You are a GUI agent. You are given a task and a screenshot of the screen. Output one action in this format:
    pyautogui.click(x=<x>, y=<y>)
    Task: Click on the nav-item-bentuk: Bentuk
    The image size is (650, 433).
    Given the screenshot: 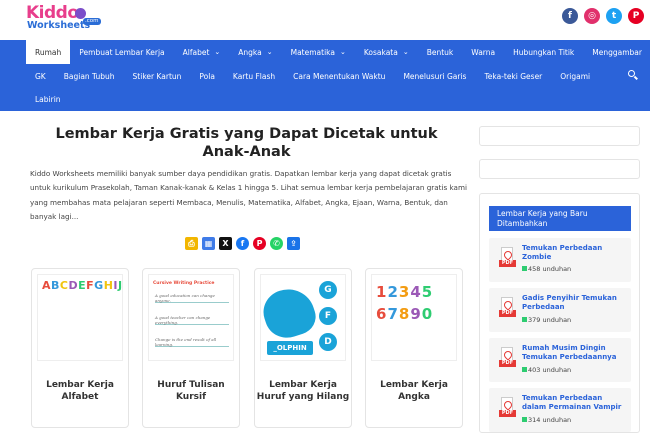 What is the action you would take?
    pyautogui.click(x=440, y=52)
    